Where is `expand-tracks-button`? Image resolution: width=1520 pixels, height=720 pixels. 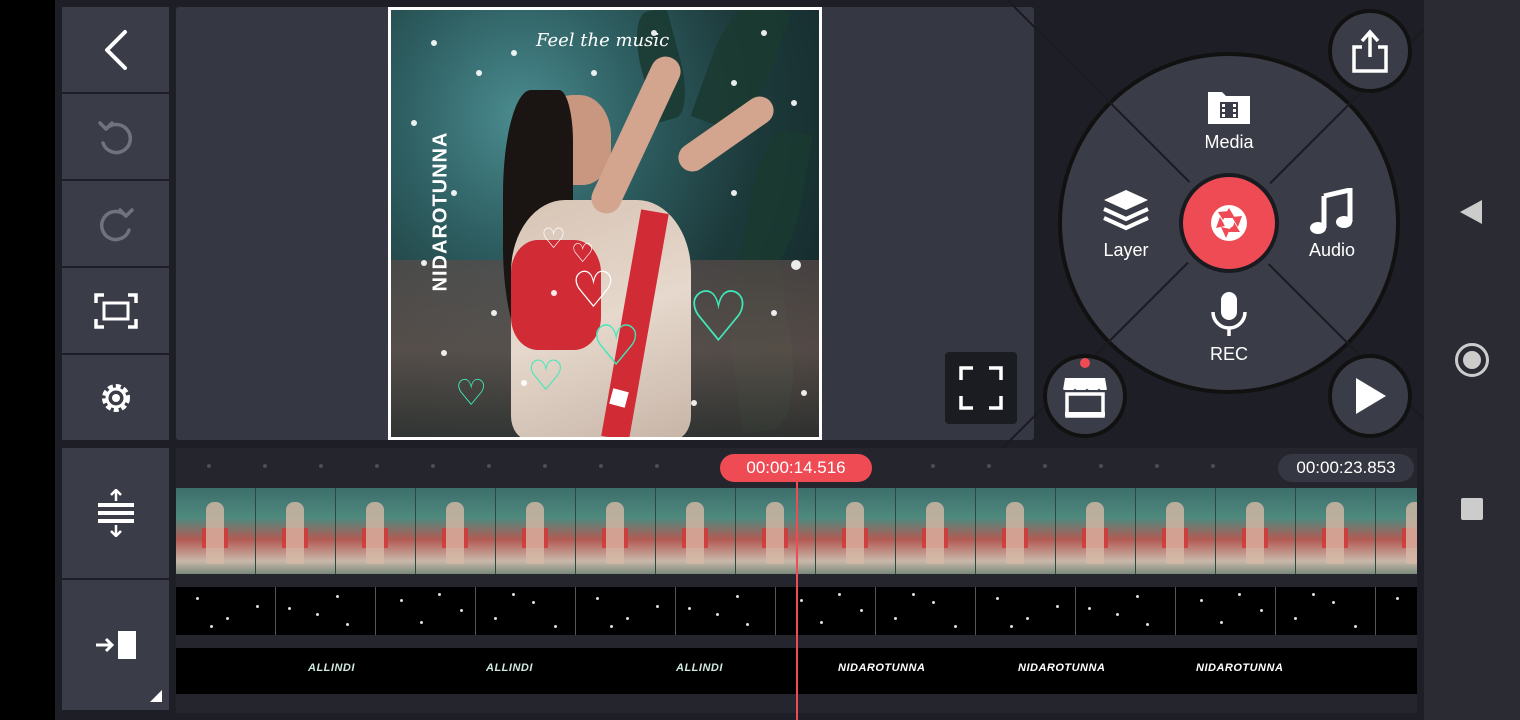
expand-tracks-button is located at coordinates (115, 513).